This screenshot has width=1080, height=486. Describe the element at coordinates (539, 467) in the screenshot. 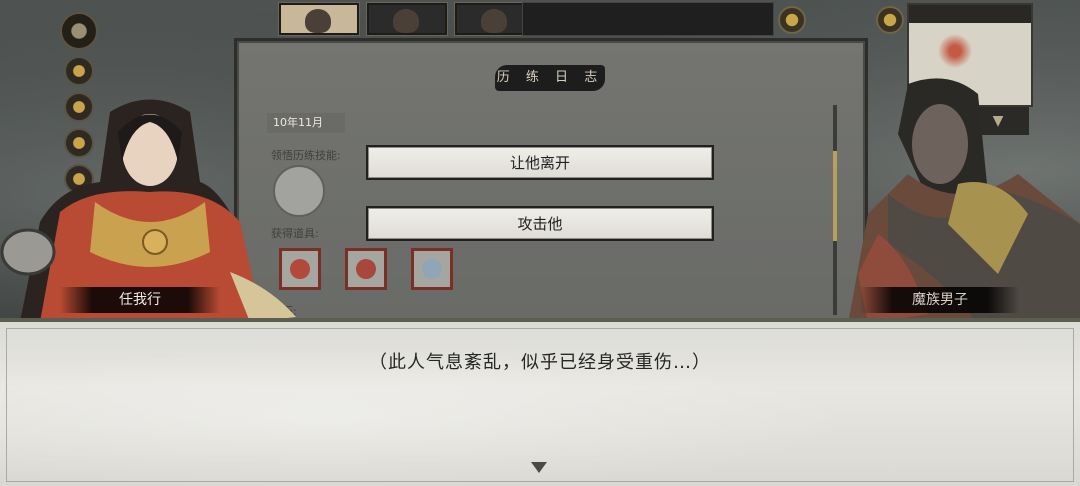

I see `next-arrow-icon` at that location.